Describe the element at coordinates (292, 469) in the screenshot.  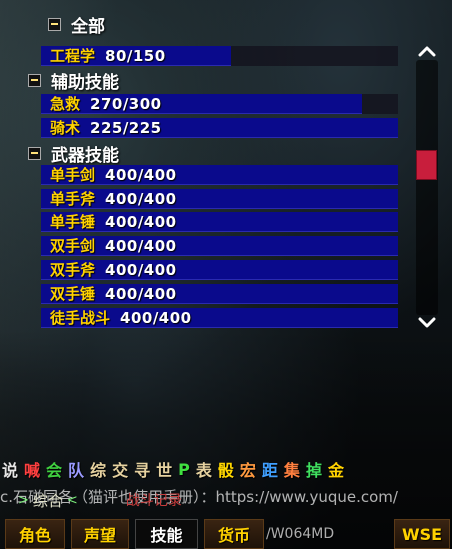
I see `chat-channel-button: 集` at that location.